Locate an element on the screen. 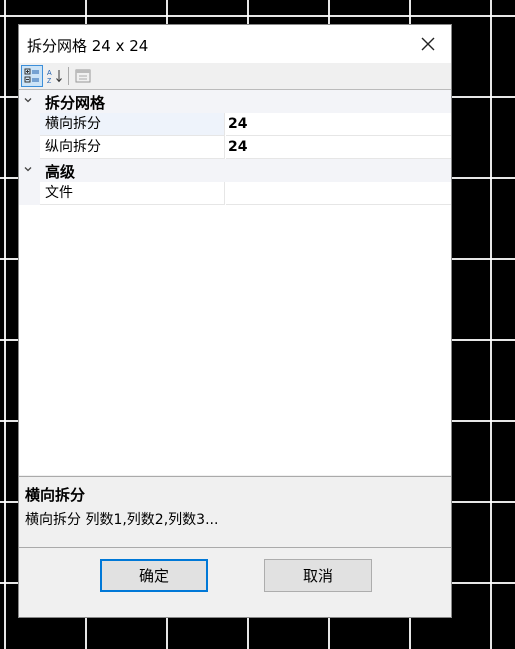 The height and width of the screenshot is (649, 515). svg-text: A is located at coordinates (49, 73).